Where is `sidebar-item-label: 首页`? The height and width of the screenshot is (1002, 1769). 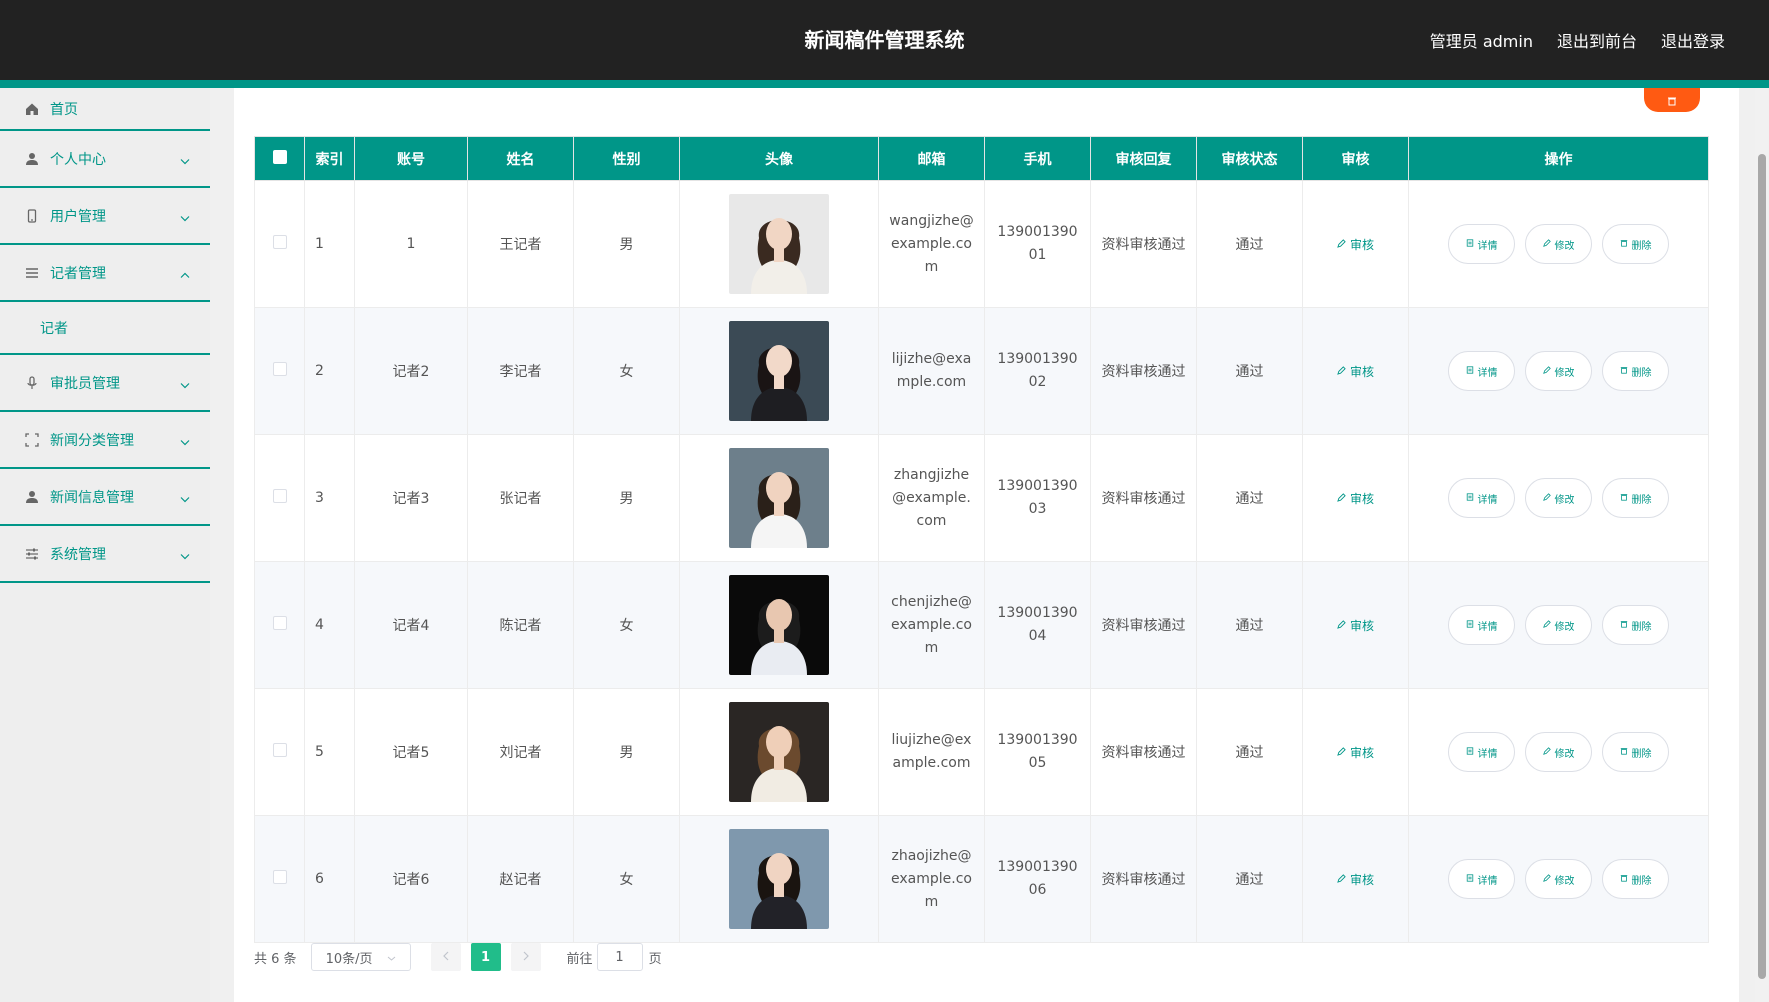
sidebar-item-label: 首页 is located at coordinates (64, 109).